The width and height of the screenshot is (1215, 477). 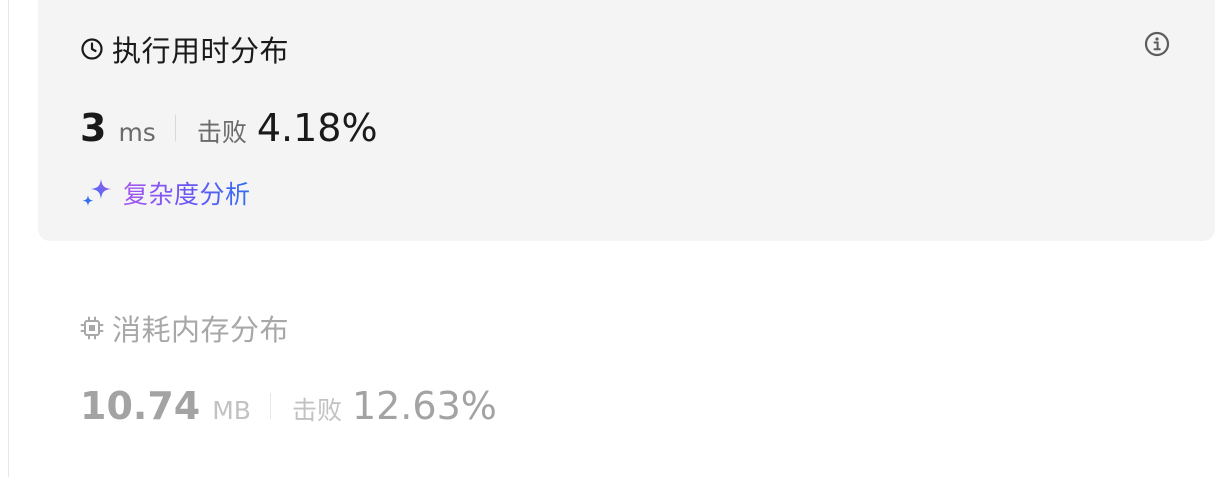 What do you see at coordinates (92, 328) in the screenshot?
I see `chip-icon` at bounding box center [92, 328].